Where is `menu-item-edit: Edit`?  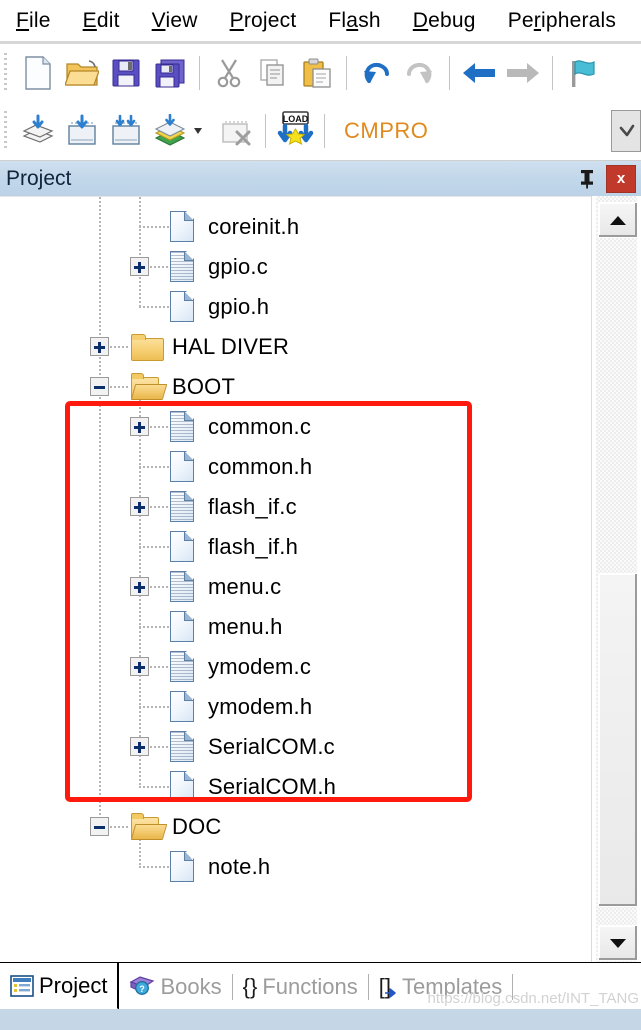 menu-item-edit: Edit is located at coordinates (101, 21).